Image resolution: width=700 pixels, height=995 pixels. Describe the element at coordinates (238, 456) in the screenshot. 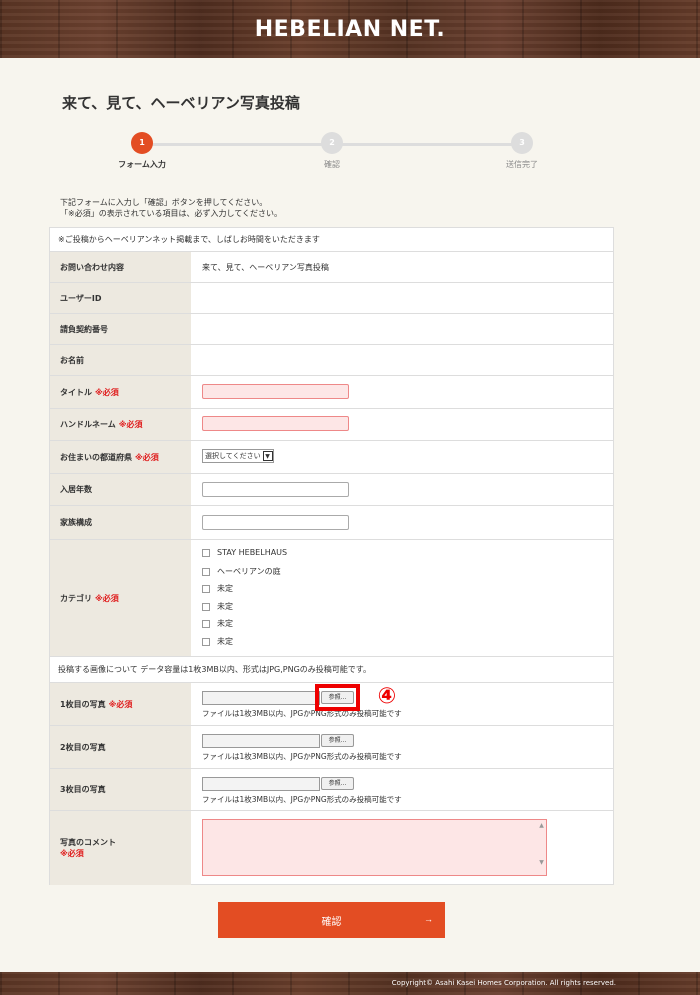

I see `prefecture-select: 選択してください ▼` at that location.